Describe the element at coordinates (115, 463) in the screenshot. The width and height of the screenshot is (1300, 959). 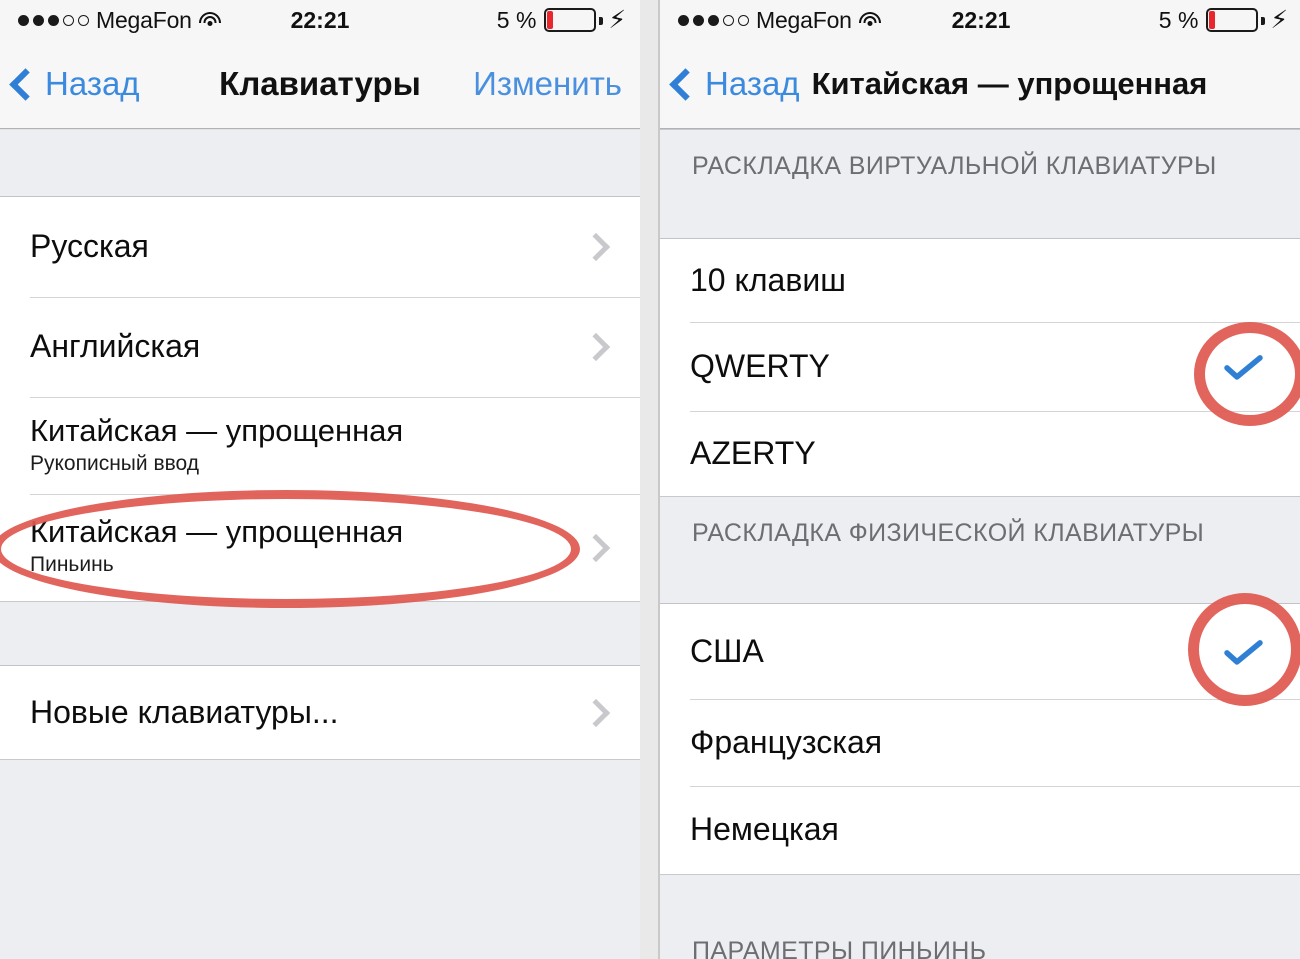
I see `list-item-subtitle: Рукописный ввод` at that location.